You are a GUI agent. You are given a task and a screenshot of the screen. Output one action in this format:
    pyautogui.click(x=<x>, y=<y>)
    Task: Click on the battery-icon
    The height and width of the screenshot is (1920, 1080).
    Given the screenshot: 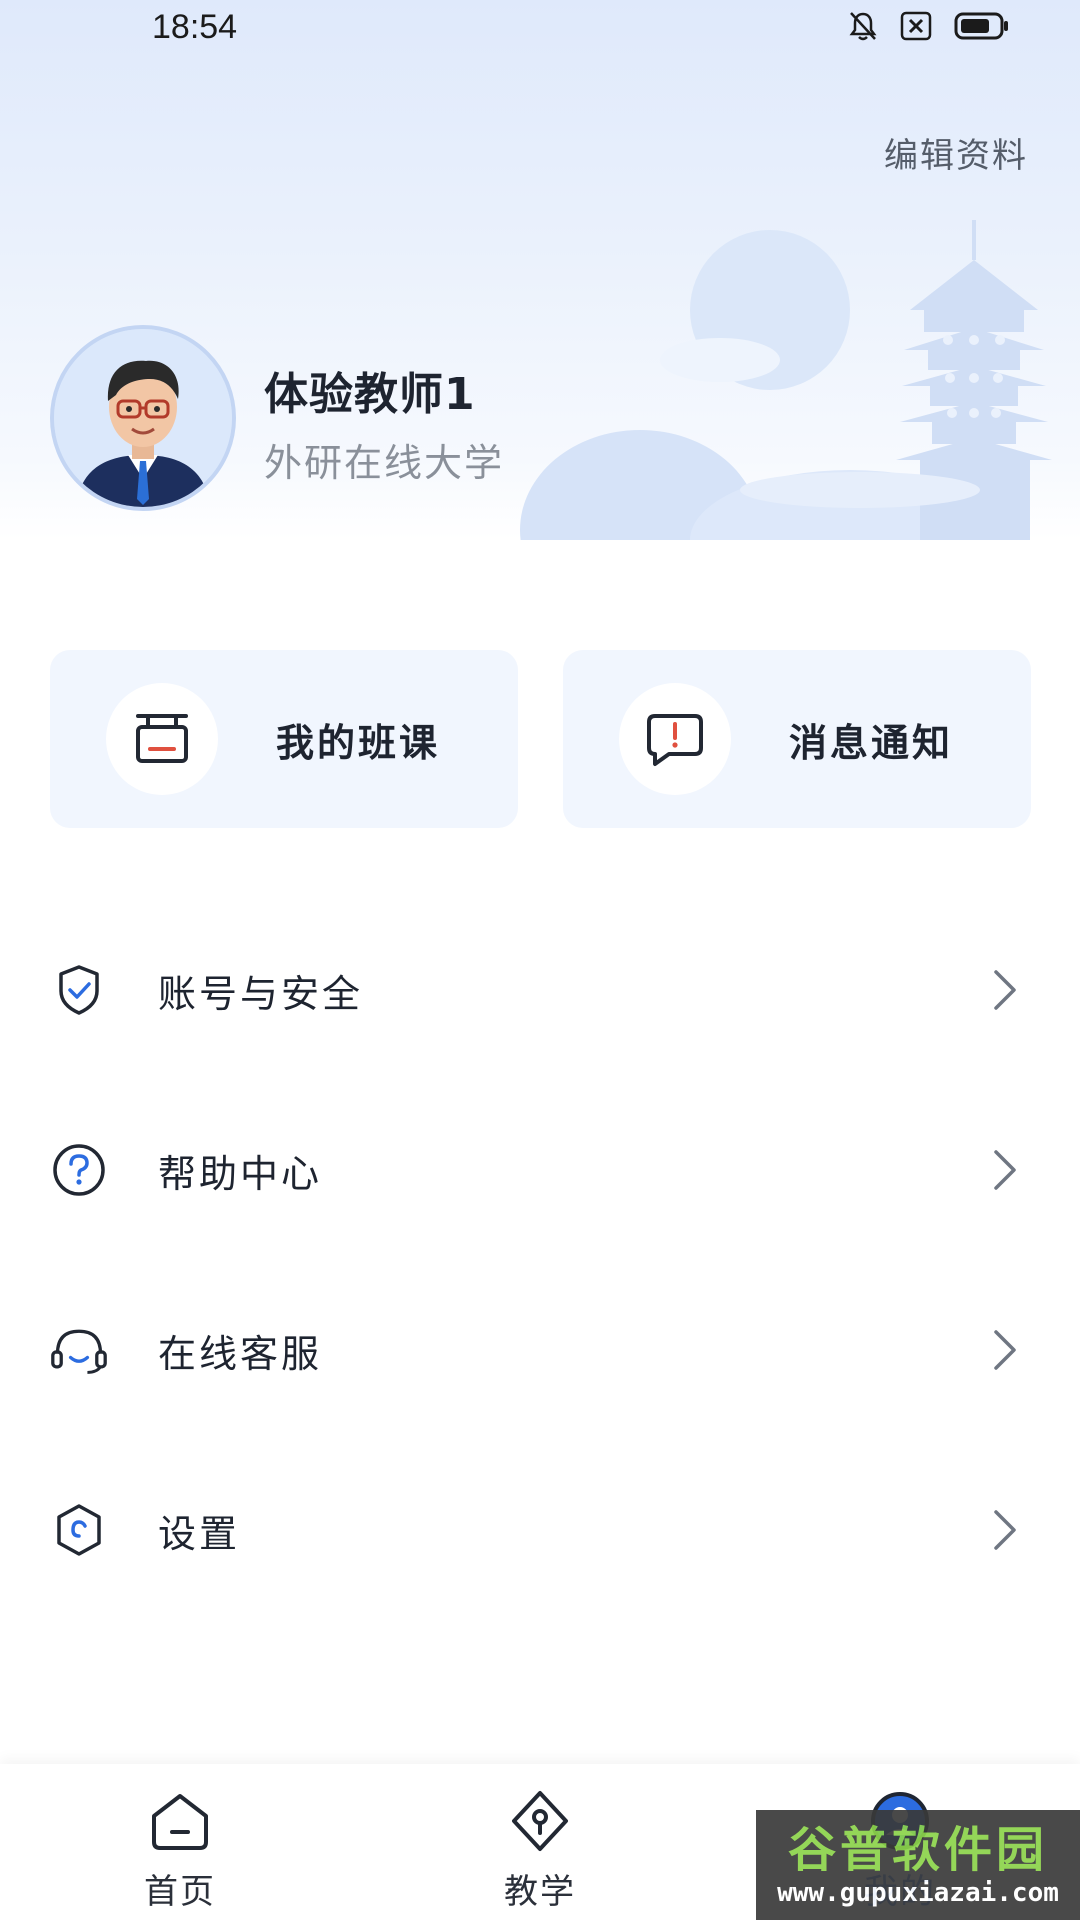 What is the action you would take?
    pyautogui.click(x=981, y=26)
    